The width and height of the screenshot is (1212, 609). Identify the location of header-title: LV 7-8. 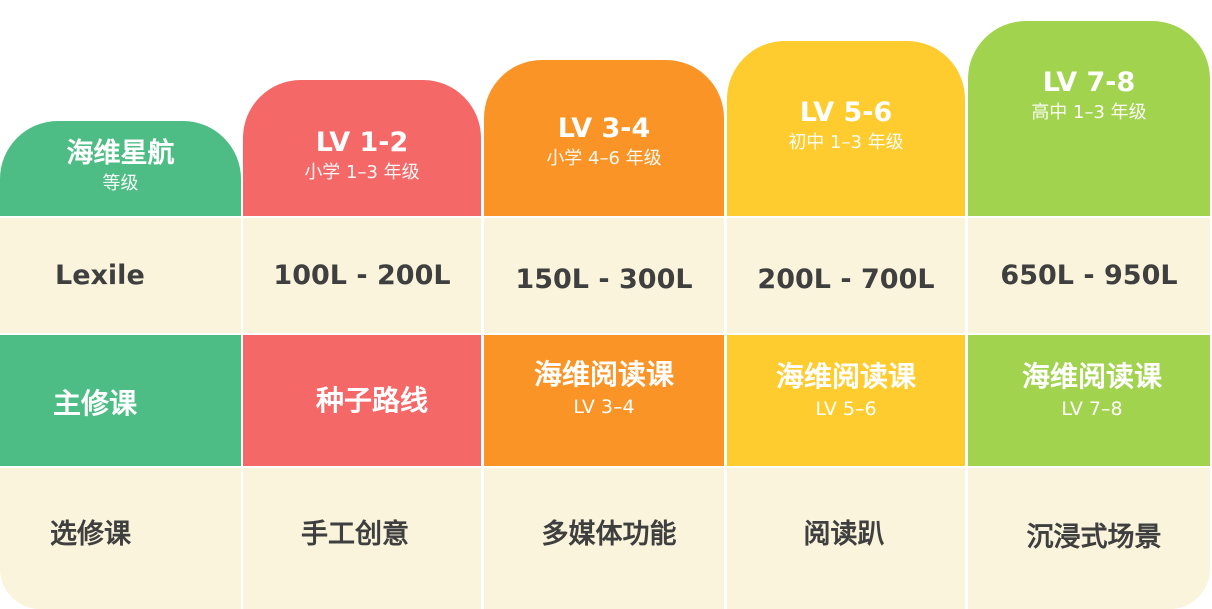
(1089, 82).